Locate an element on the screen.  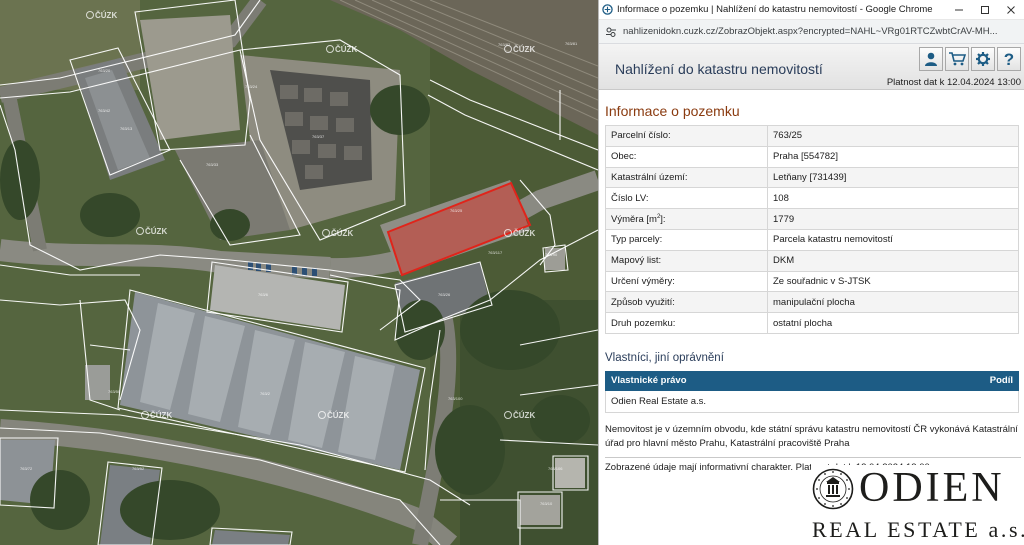
svg-text: 763/2 is located at coordinates (265, 393).